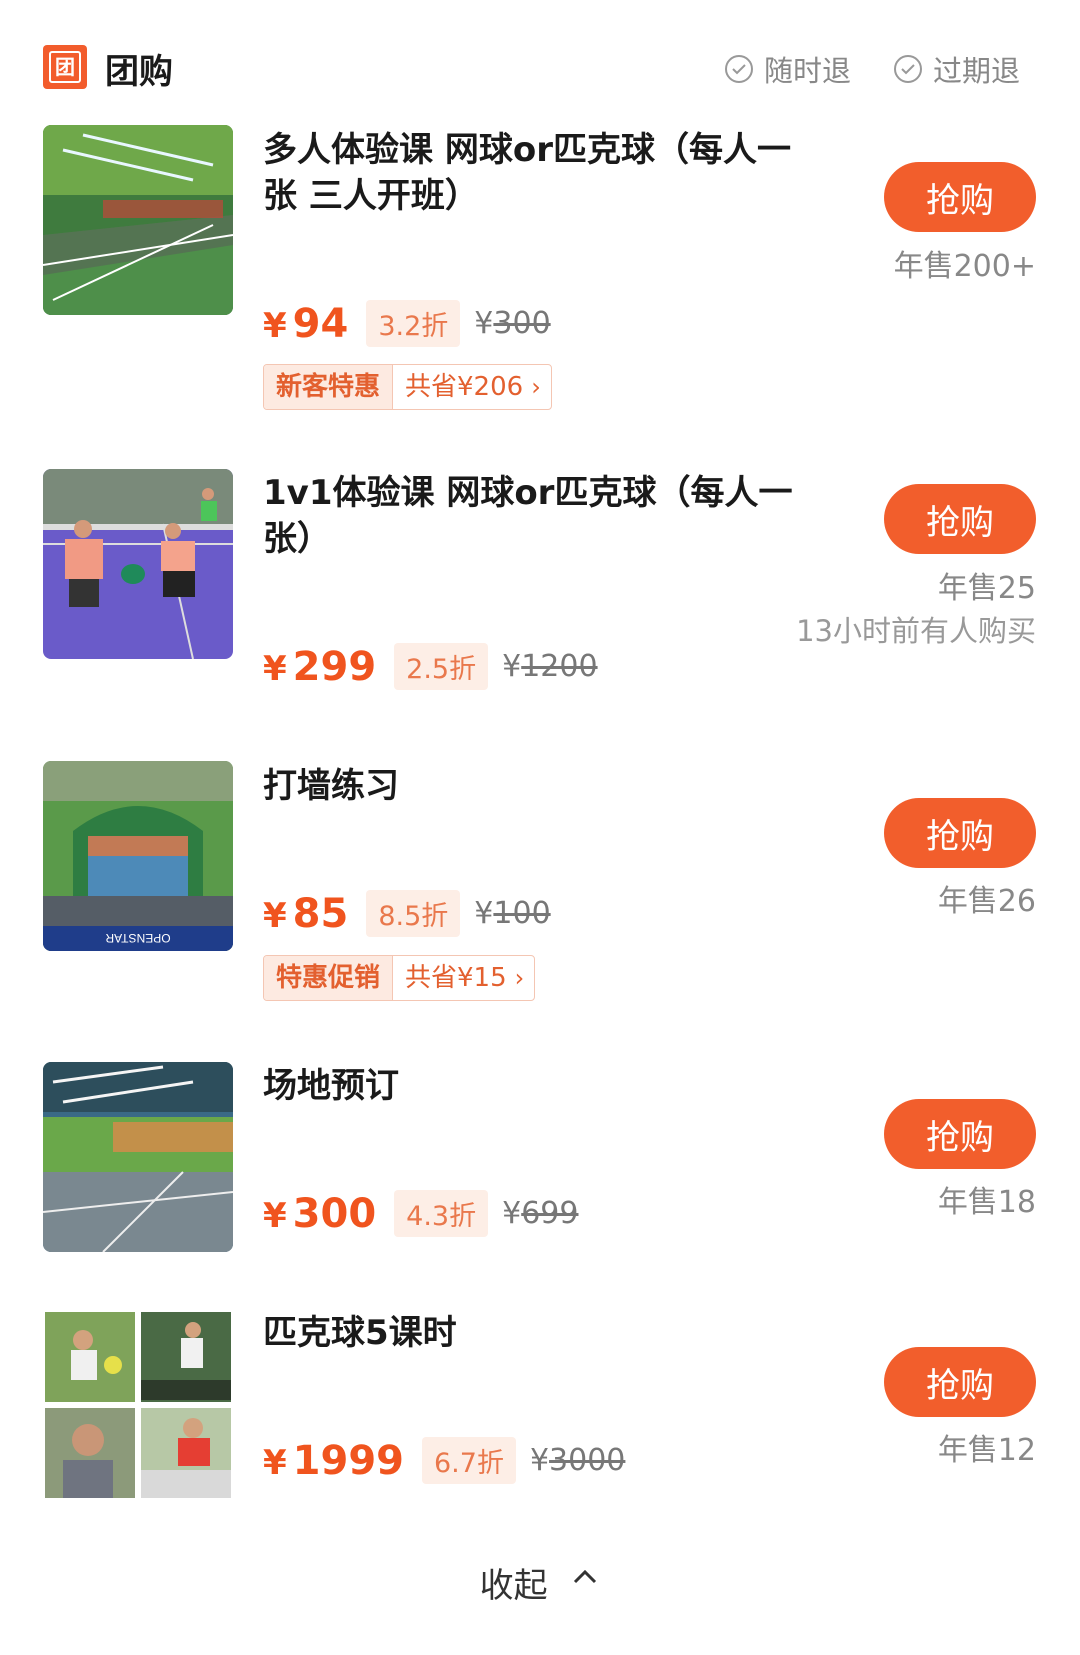 Image resolution: width=1080 pixels, height=1655 pixels. I want to click on deal-title: 场地预订, so click(543, 1086).